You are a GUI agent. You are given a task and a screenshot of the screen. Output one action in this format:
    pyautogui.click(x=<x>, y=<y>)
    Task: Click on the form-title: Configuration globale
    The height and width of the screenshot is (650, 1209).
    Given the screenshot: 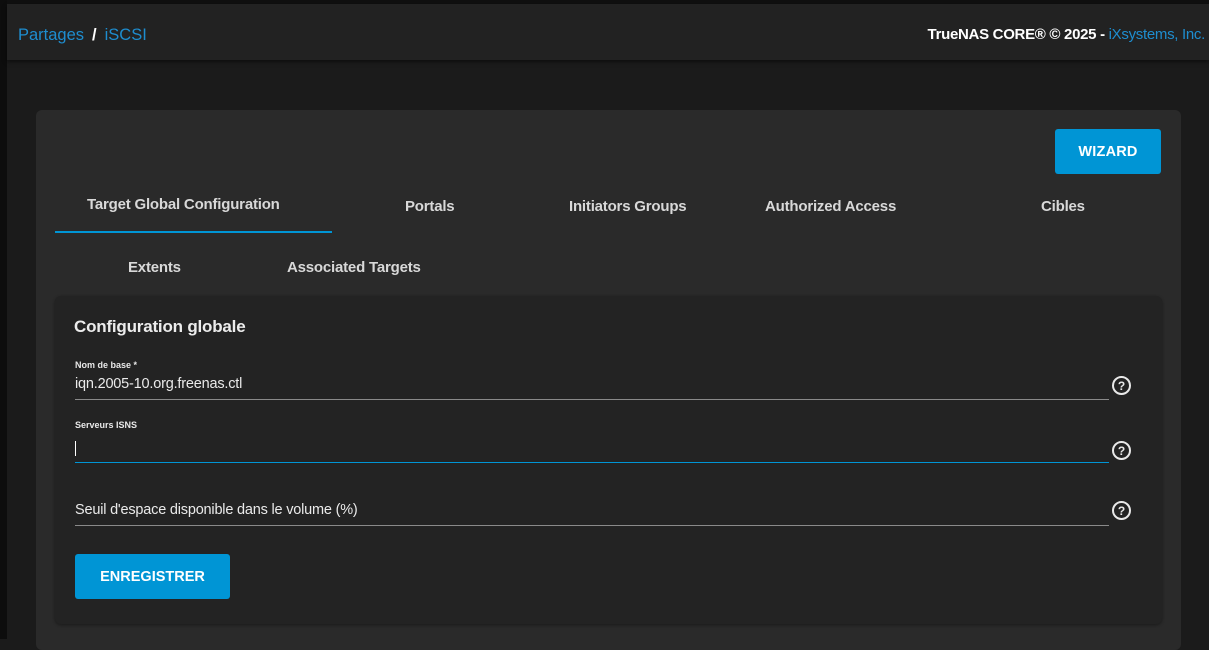 What is the action you would take?
    pyautogui.click(x=160, y=326)
    